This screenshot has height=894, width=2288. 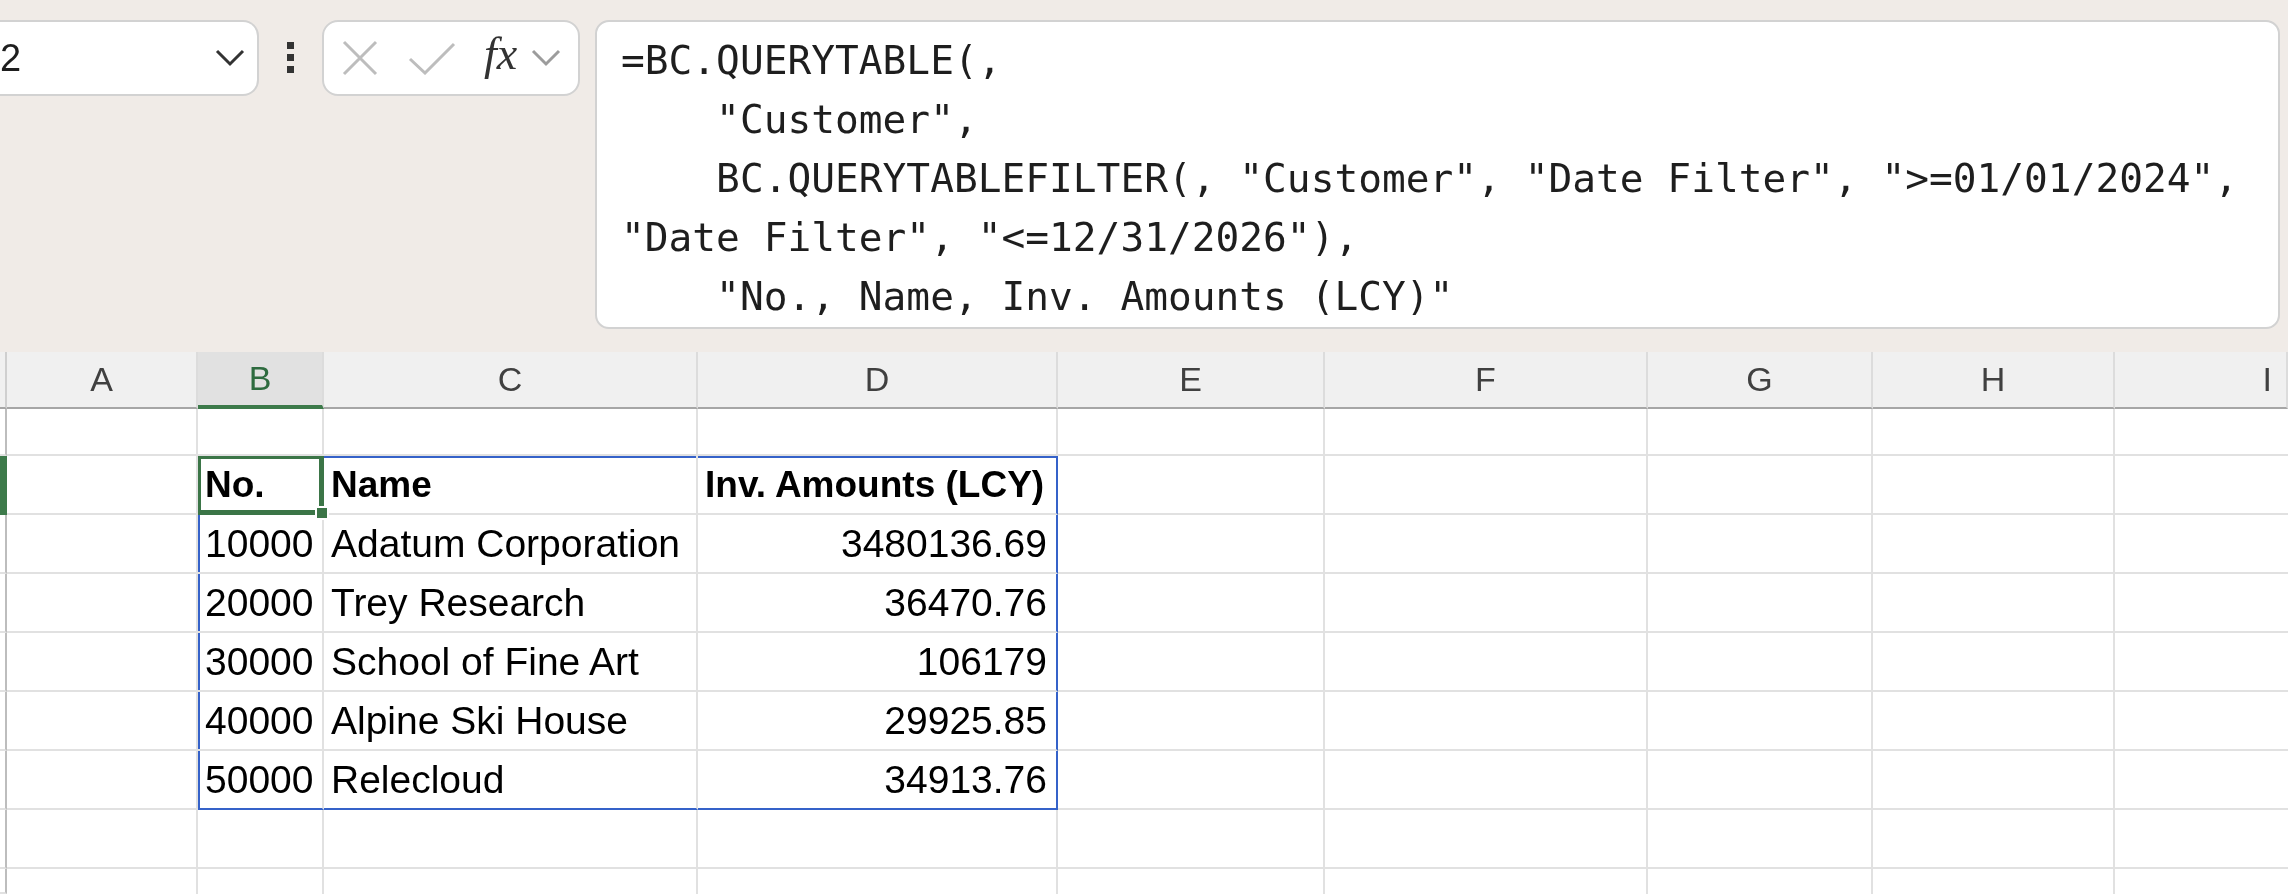 I want to click on table-cell: 34913.76, so click(x=878, y=780).